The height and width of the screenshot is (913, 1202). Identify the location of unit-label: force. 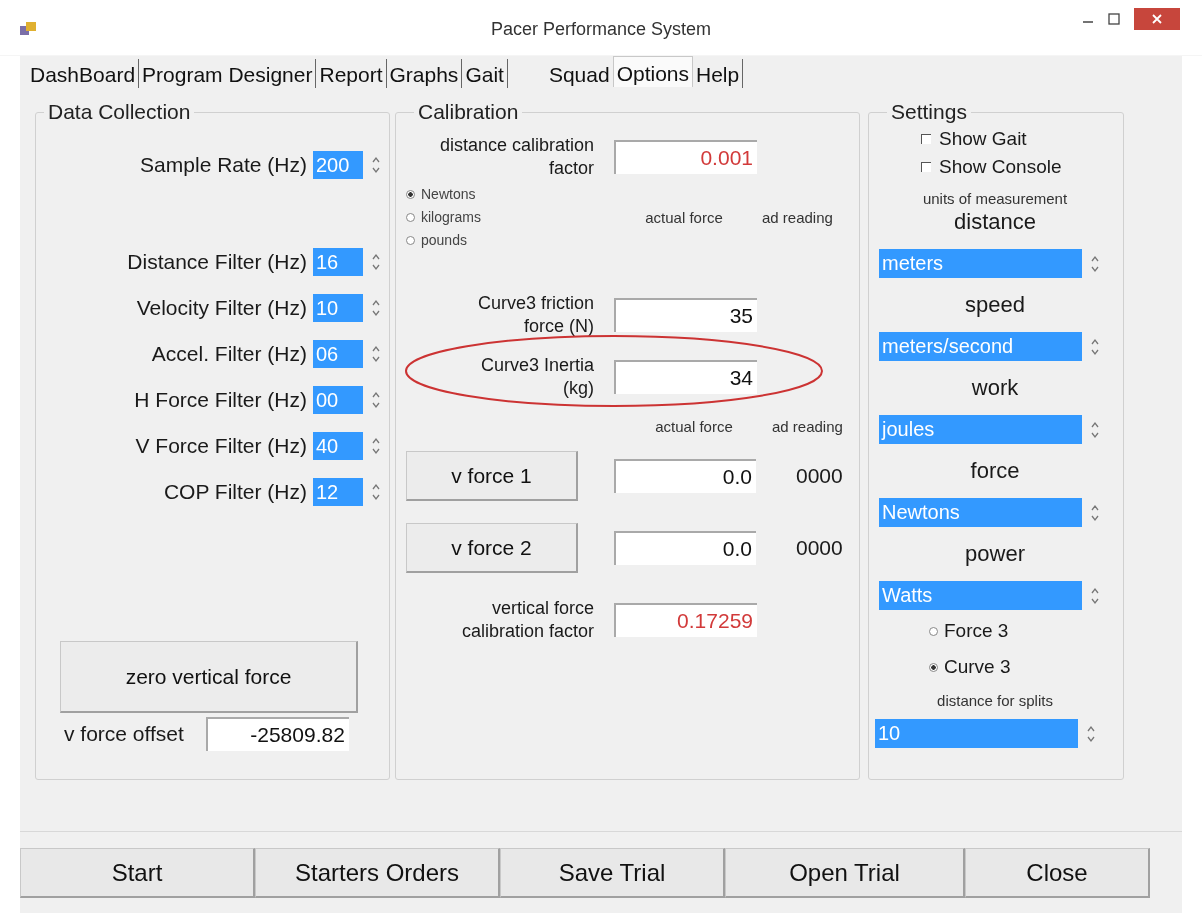
(995, 471).